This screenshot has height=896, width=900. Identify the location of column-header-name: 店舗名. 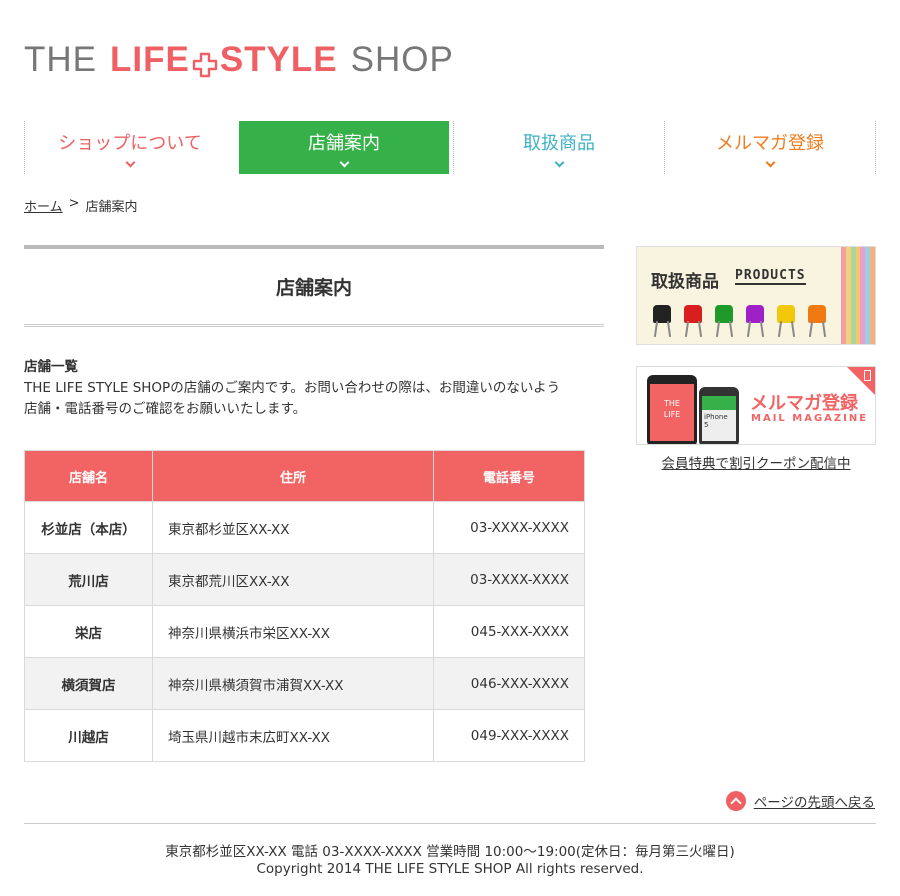
(88, 476).